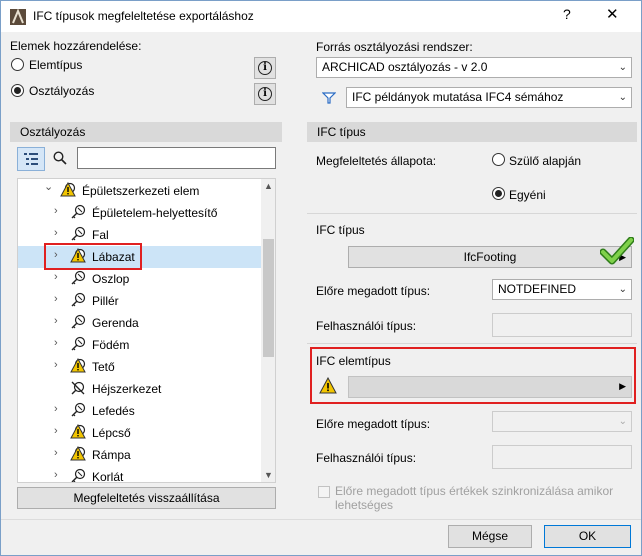 Image resolution: width=642 pixels, height=556 pixels. I want to click on radio-custom-label: Egyéni, so click(527, 195).